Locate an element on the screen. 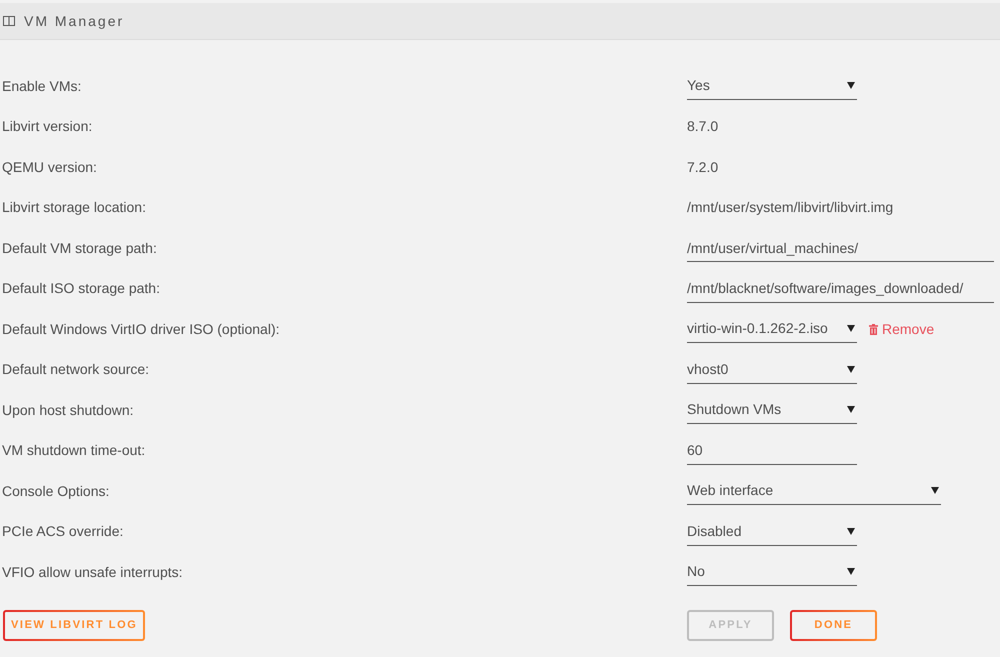  field-label: Console Options: is located at coordinates (55, 491).